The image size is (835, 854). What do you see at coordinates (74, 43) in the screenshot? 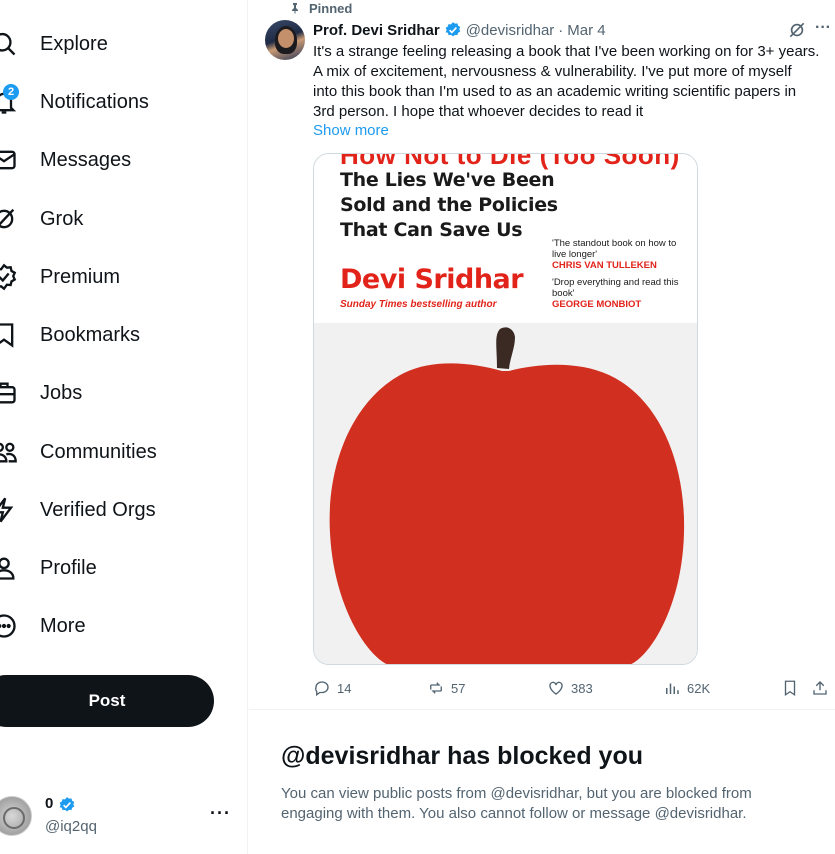
I see `sidebar-item-label: Explore` at bounding box center [74, 43].